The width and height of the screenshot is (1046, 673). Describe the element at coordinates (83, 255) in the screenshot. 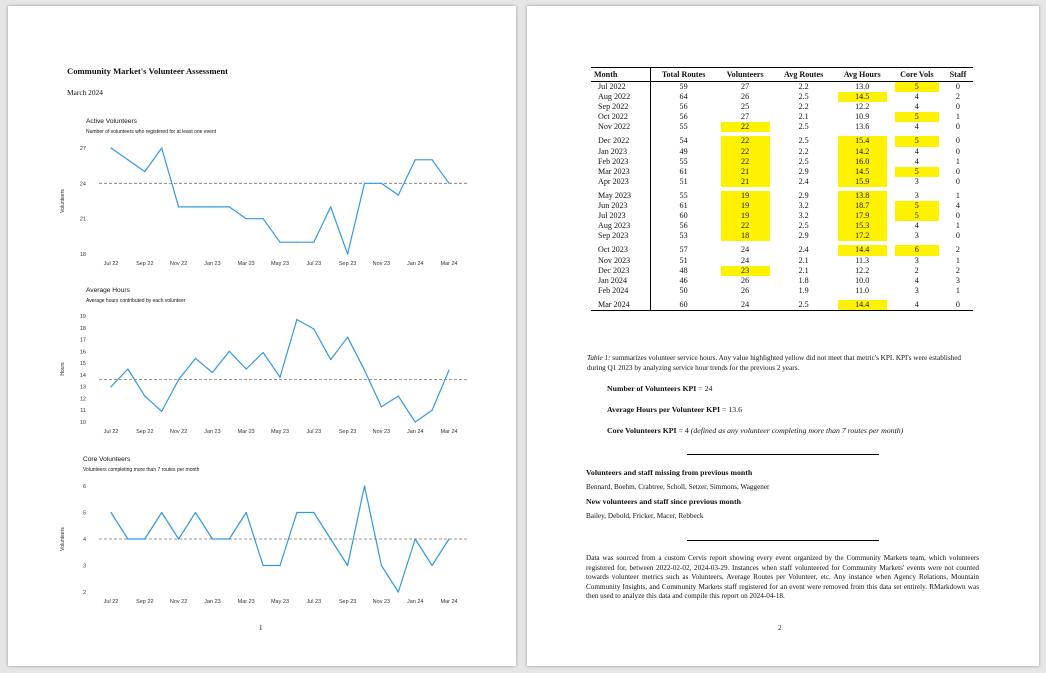

I see `y-tick-label: 18` at that location.